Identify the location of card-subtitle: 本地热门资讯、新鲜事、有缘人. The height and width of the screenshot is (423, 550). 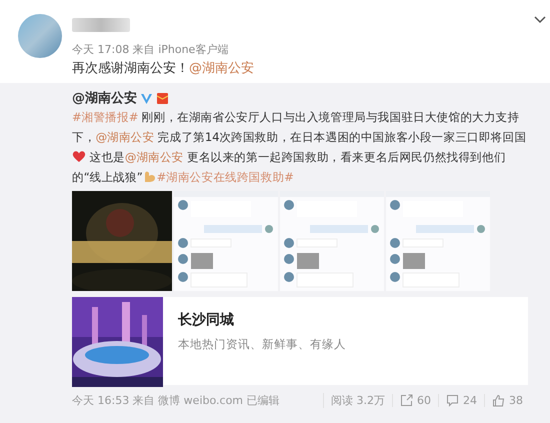
(262, 344).